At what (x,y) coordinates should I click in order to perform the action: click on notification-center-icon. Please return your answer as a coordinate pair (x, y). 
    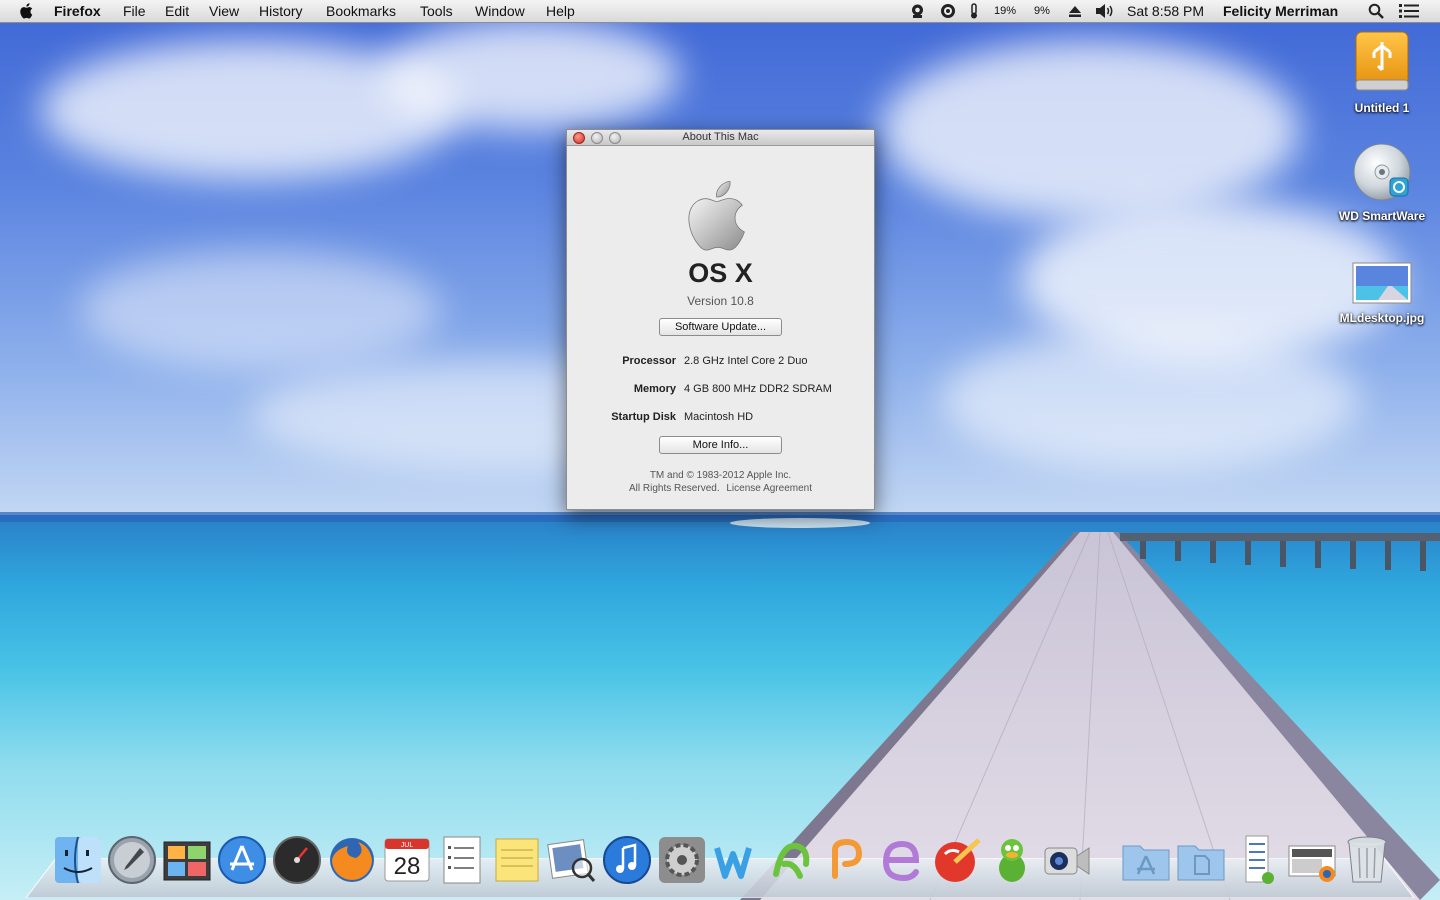
    Looking at the image, I should click on (1409, 11).